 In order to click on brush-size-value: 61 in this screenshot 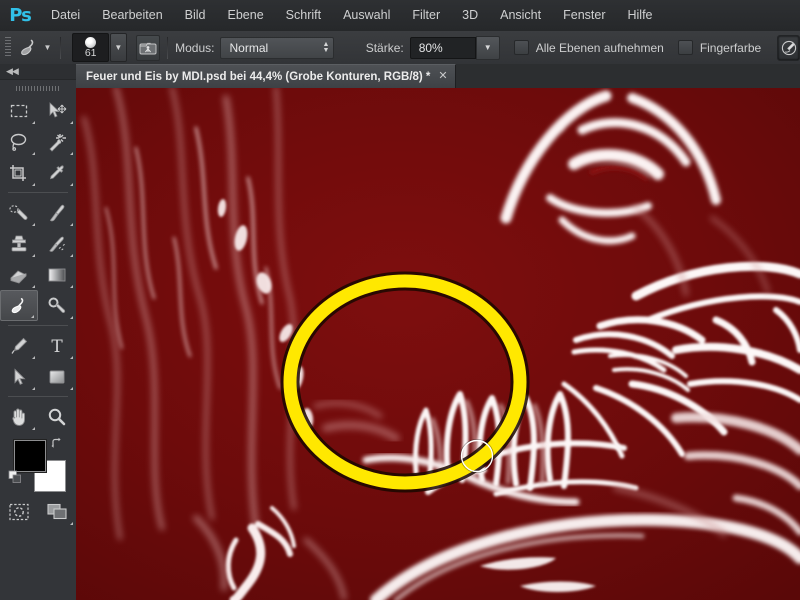, I will do `click(90, 53)`.